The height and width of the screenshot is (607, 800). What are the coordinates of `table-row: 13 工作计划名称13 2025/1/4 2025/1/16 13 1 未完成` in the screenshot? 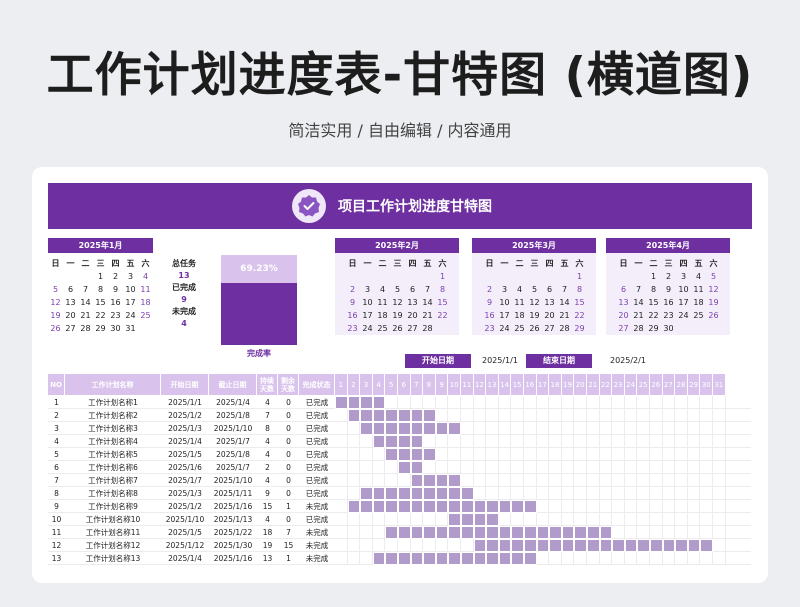 It's located at (399, 558).